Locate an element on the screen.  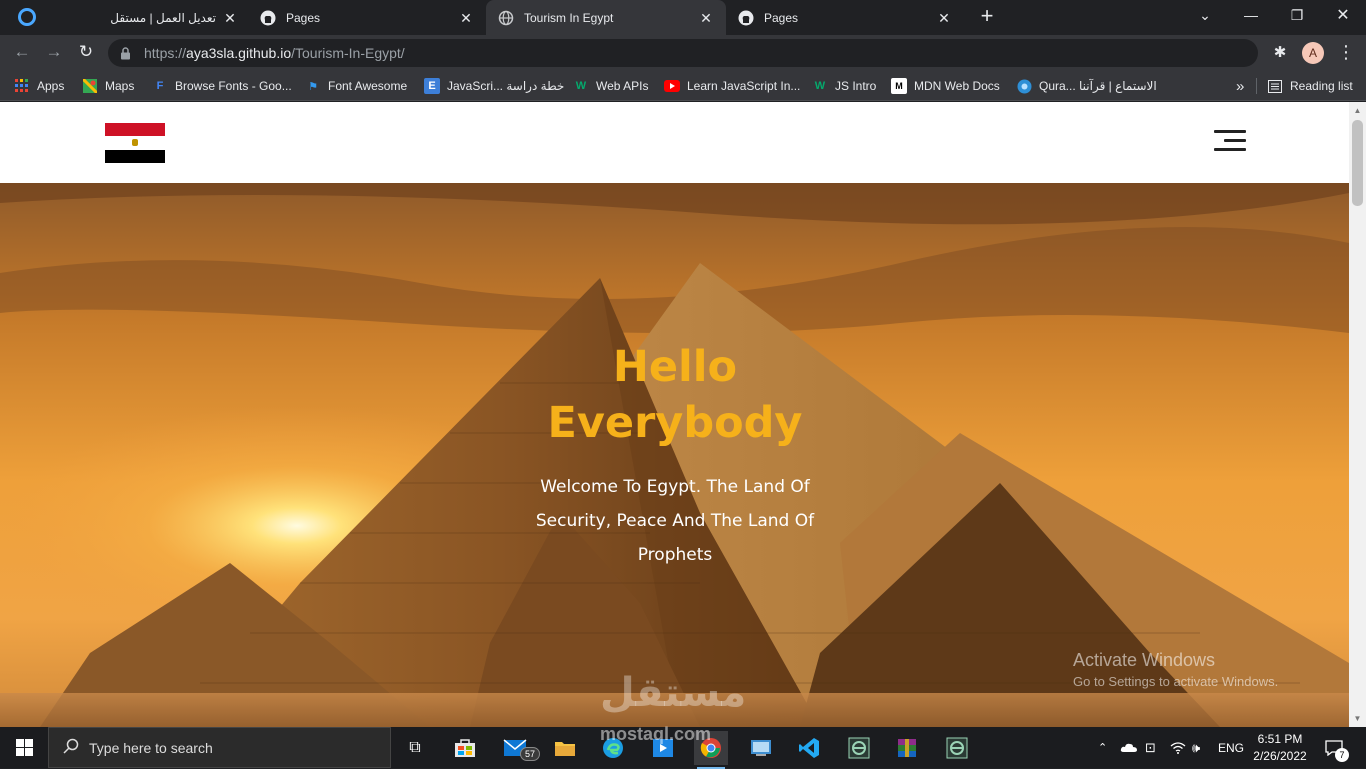
bookmark-maps: Maps is located at coordinates (108, 86).